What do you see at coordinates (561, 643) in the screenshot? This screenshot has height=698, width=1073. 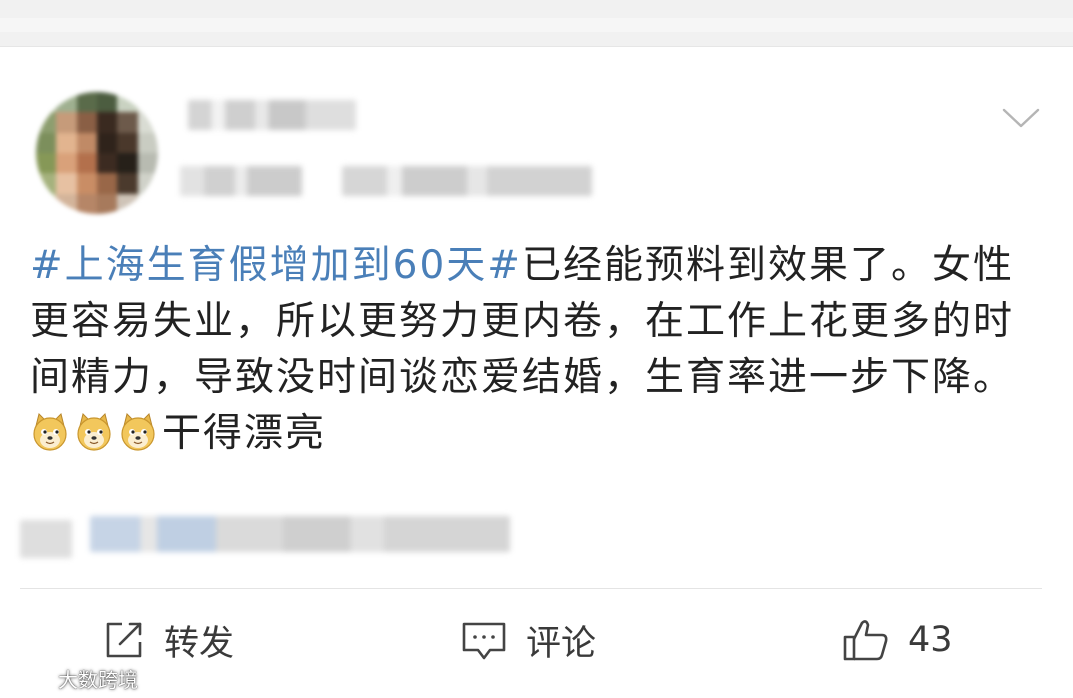 I see `comment-label: 评论` at bounding box center [561, 643].